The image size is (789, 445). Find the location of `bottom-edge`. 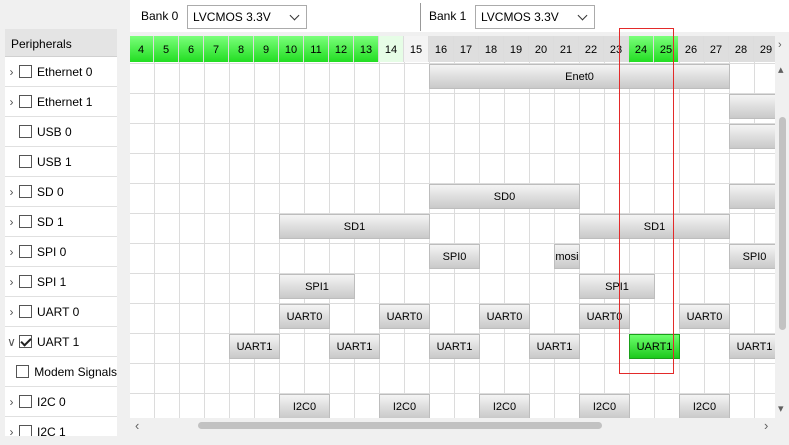

bottom-edge is located at coordinates (394, 440).